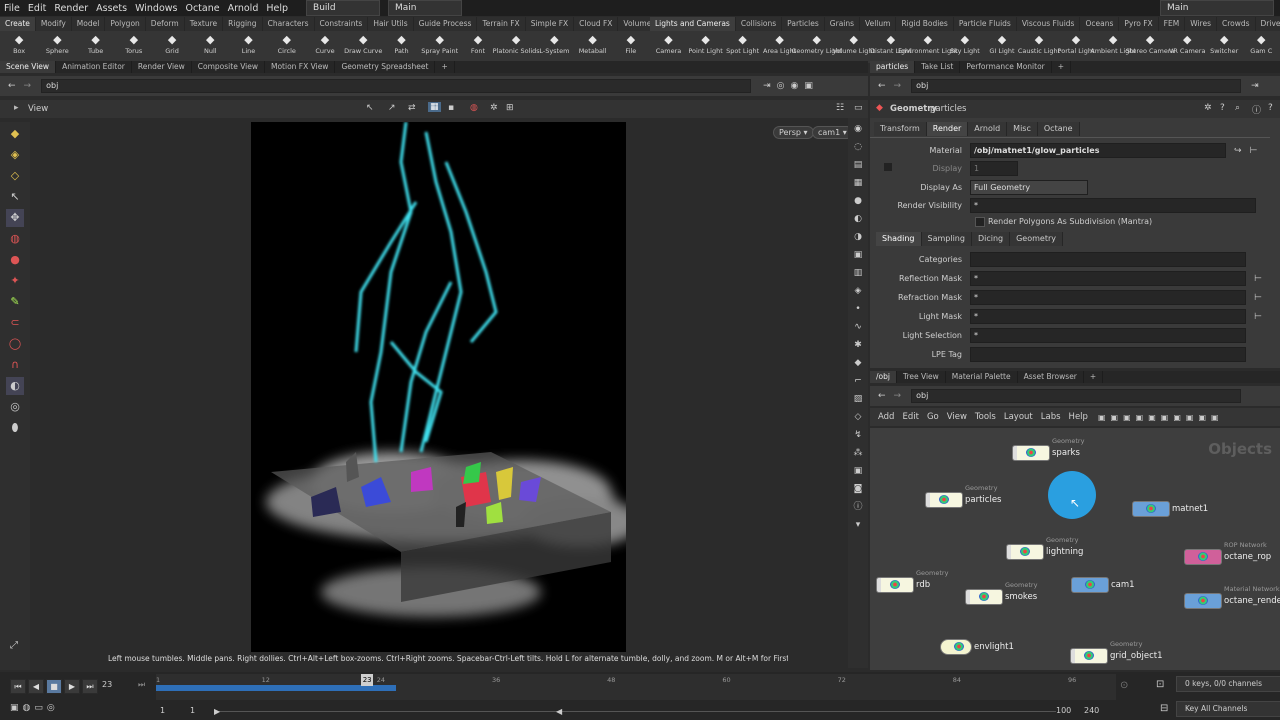  What do you see at coordinates (994, 168) in the screenshot?
I see `display-field: 1` at bounding box center [994, 168].